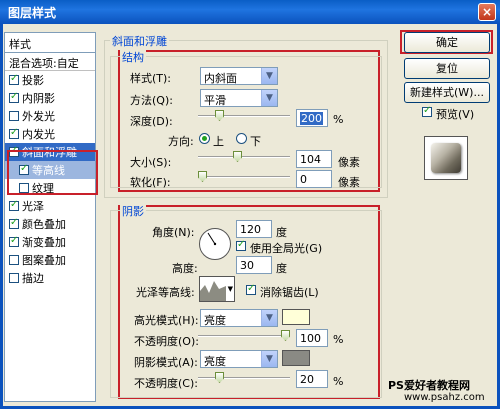 This screenshot has height=409, width=500. Describe the element at coordinates (244, 176) in the screenshot. I see `soften-slider` at that location.